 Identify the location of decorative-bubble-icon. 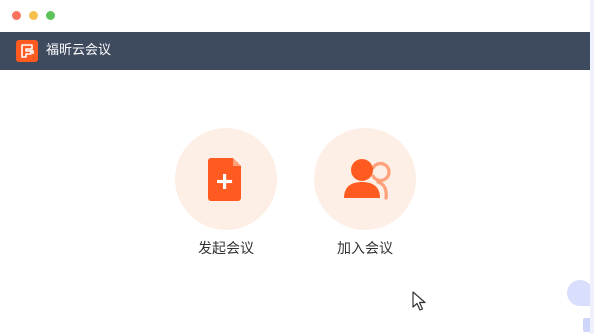
(578, 293).